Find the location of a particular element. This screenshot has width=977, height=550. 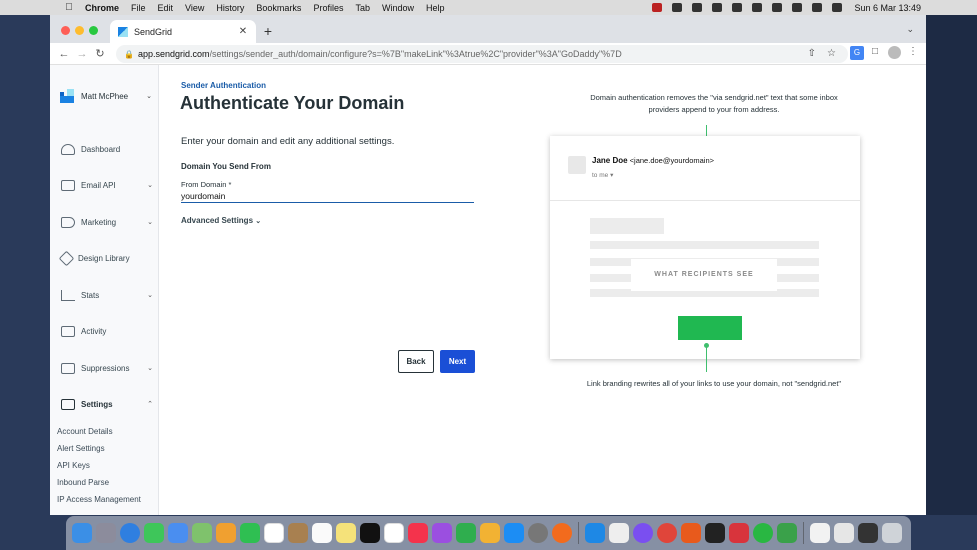

tab-search-chevron-icon: ⌄ is located at coordinates (910, 29).